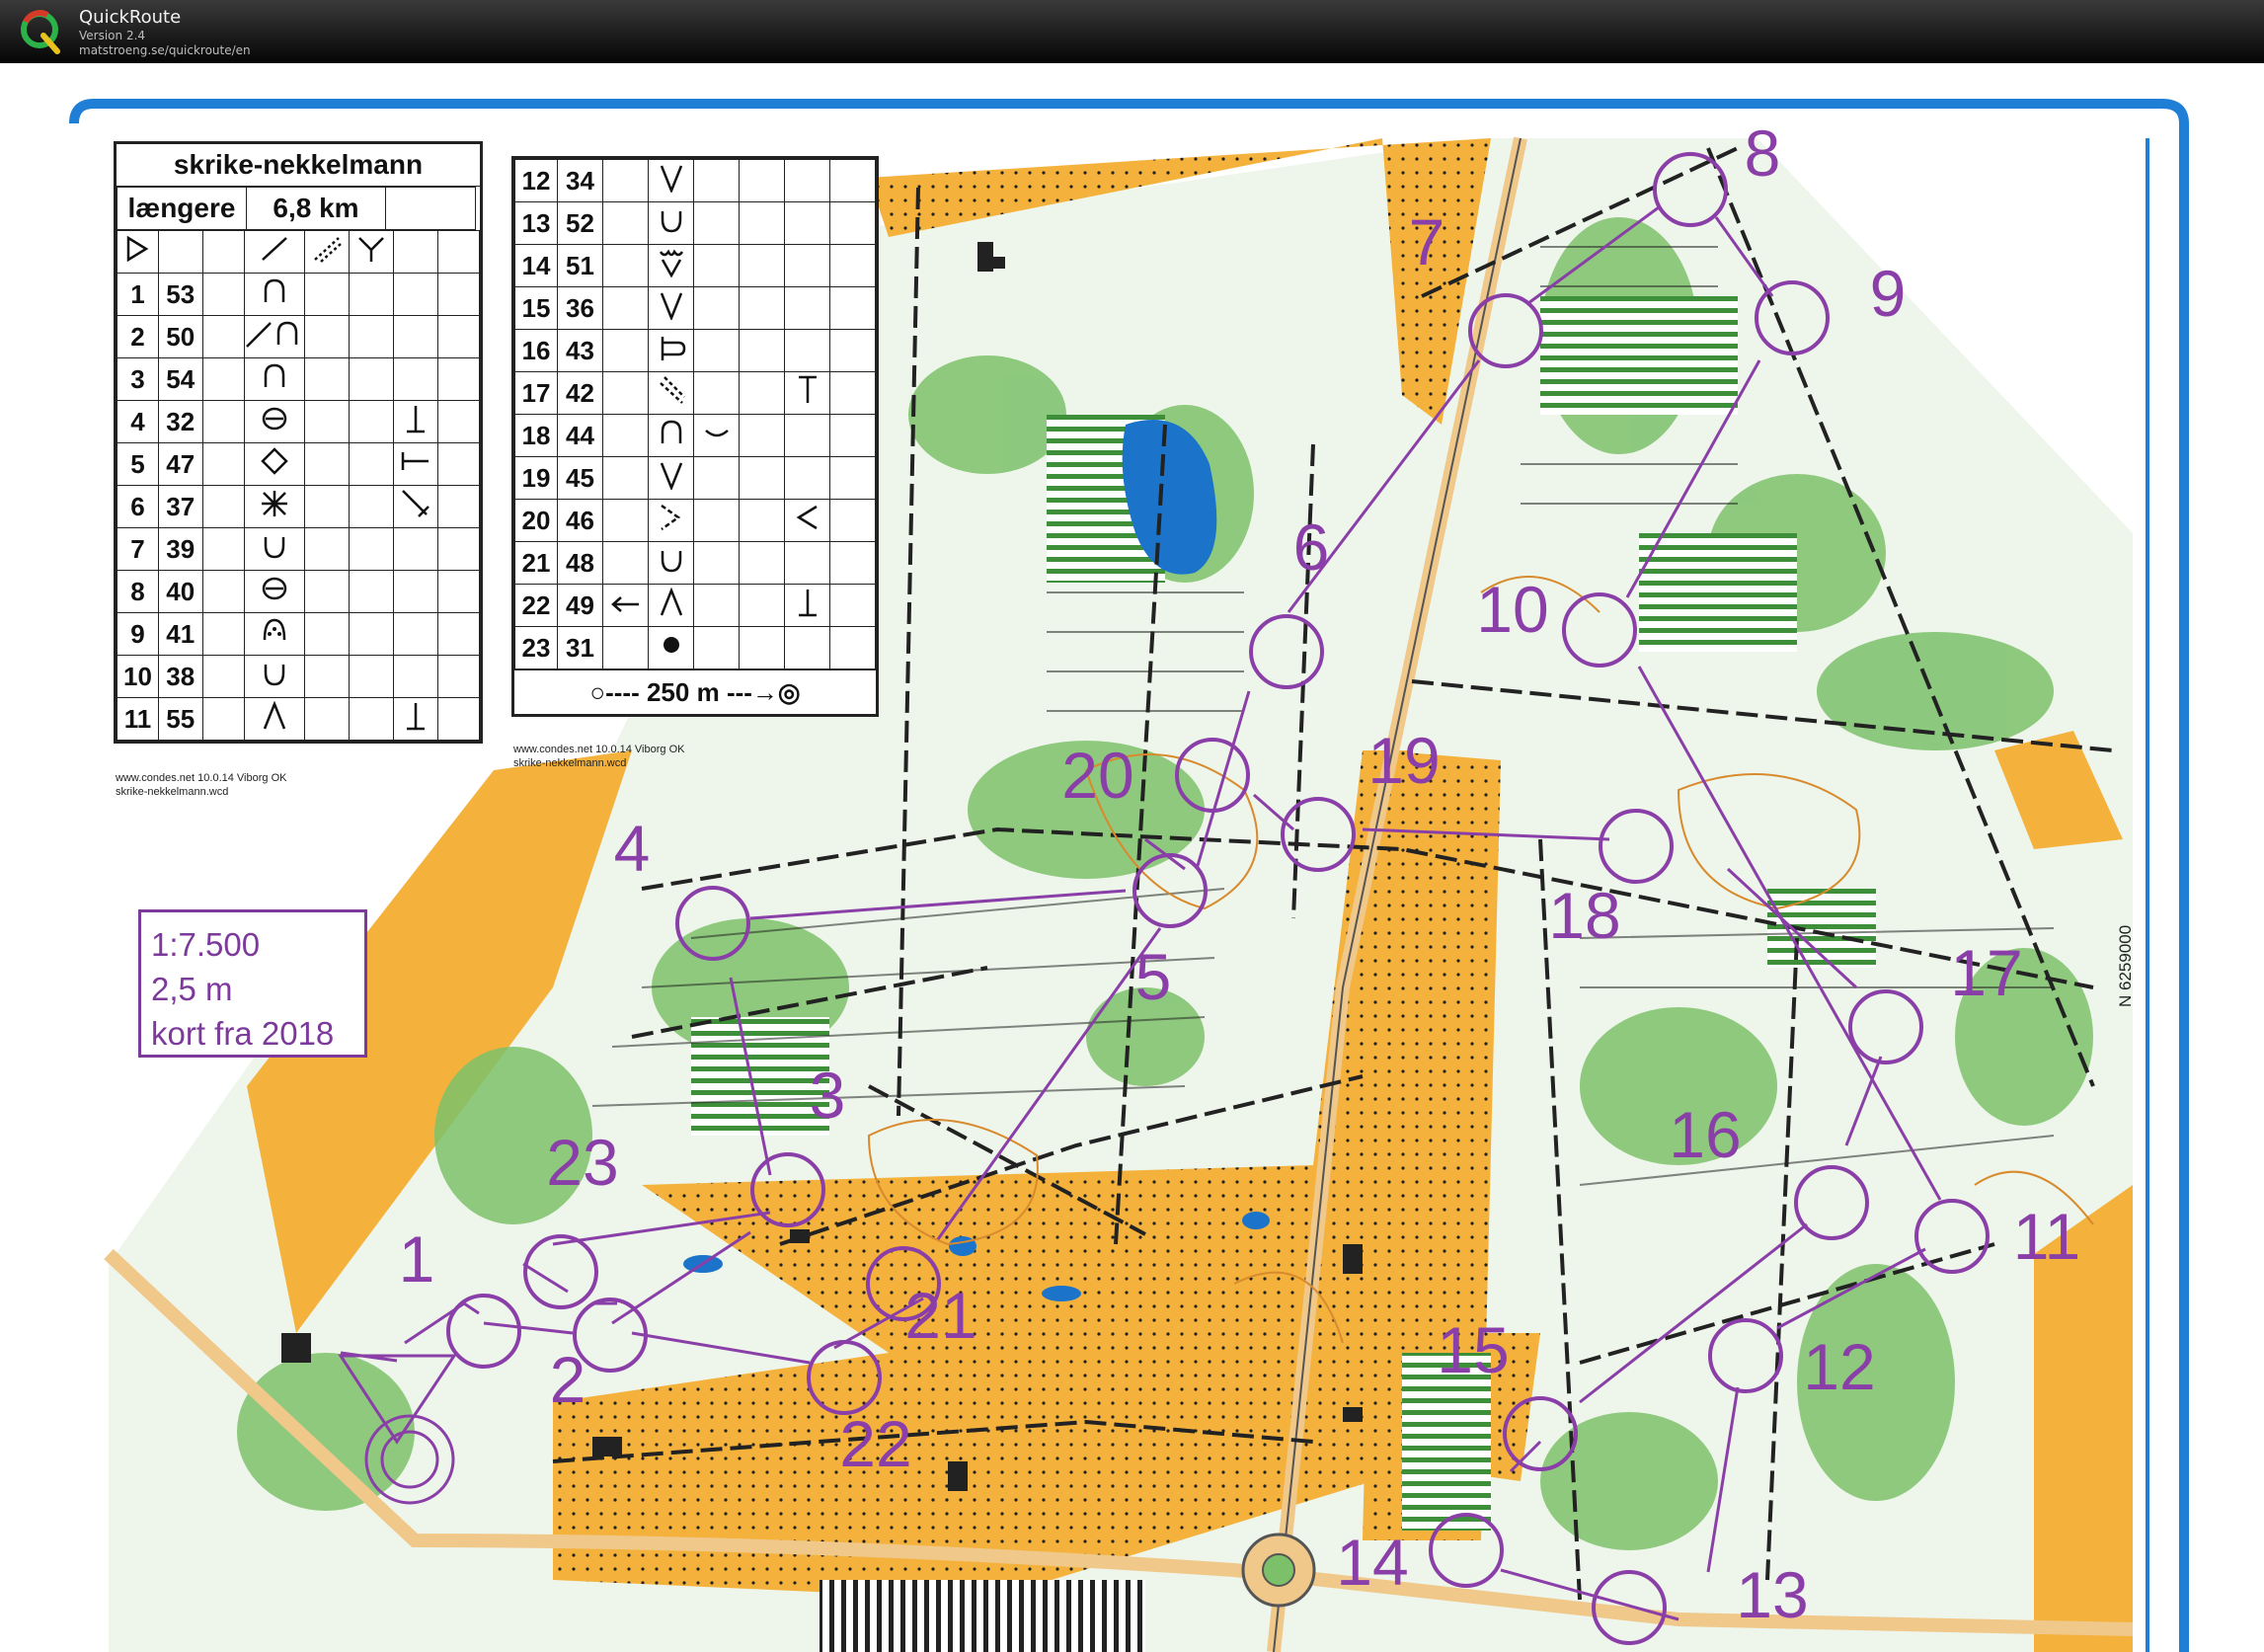 Image resolution: width=2264 pixels, height=1652 pixels. Describe the element at coordinates (1473, 1349) in the screenshot. I see `control-number-15: 15` at that location.